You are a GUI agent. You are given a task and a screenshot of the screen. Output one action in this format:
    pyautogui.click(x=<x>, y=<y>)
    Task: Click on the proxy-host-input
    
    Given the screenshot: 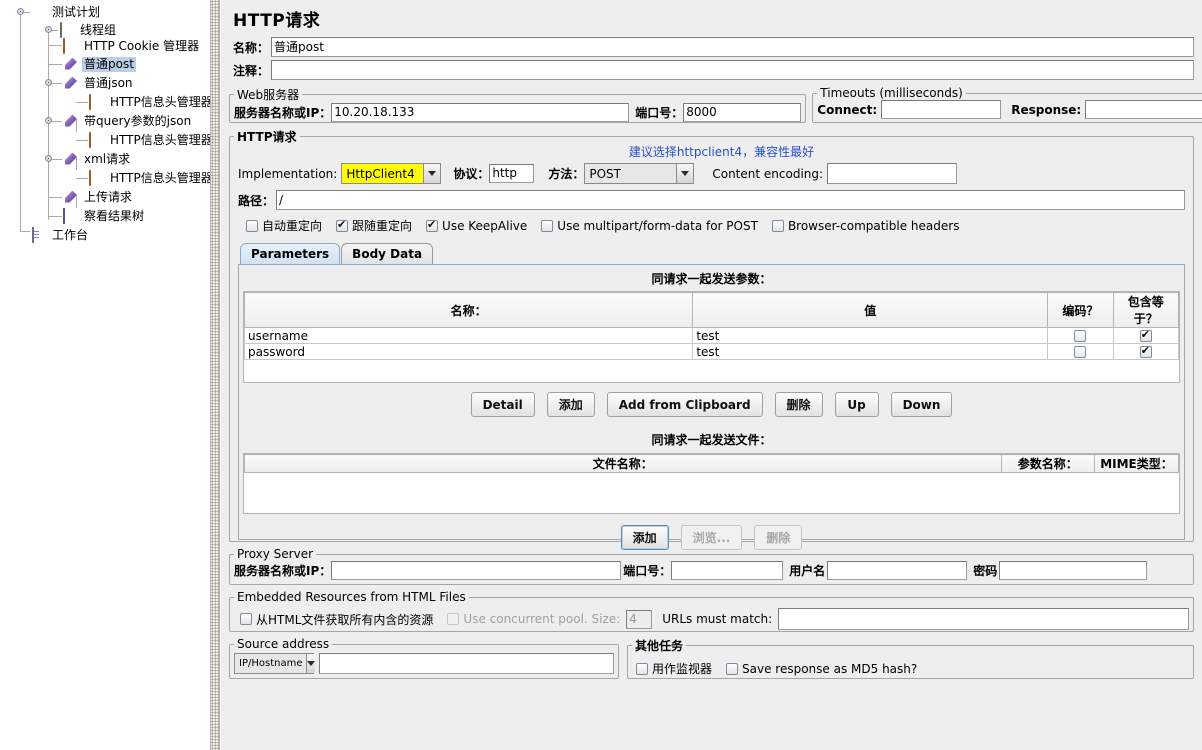 What is the action you would take?
    pyautogui.click(x=476, y=570)
    